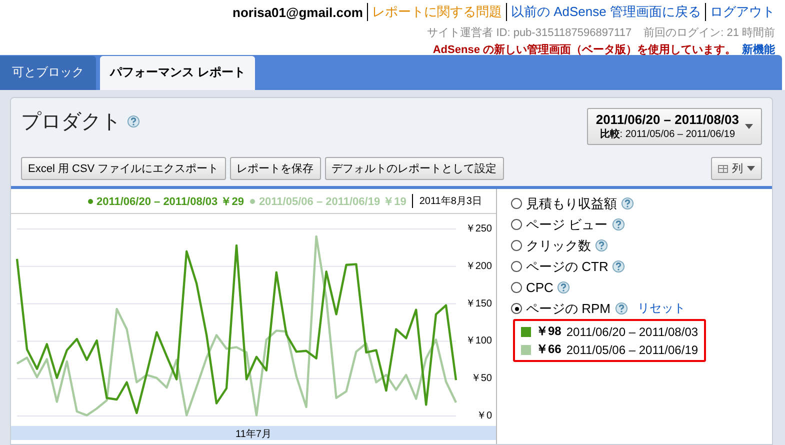 This screenshot has height=445, width=785. Describe the element at coordinates (723, 168) in the screenshot. I see `grid-icon` at that location.